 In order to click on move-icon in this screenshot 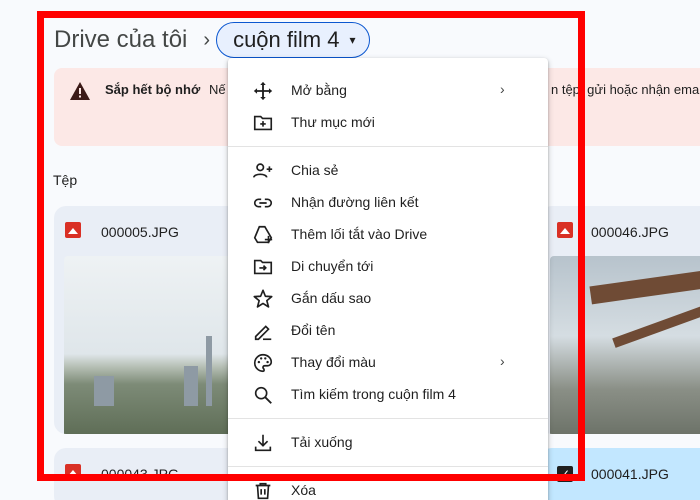, I will do `click(263, 91)`.